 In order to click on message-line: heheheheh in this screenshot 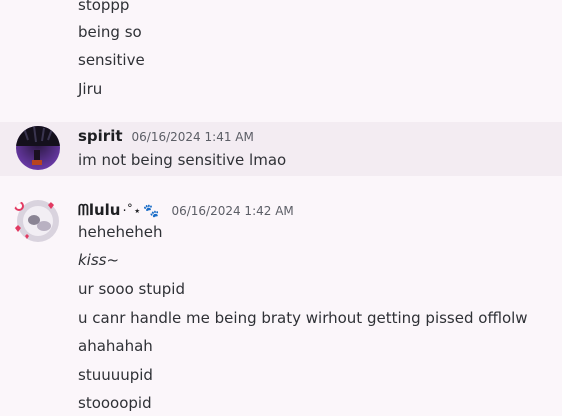, I will do `click(120, 232)`.